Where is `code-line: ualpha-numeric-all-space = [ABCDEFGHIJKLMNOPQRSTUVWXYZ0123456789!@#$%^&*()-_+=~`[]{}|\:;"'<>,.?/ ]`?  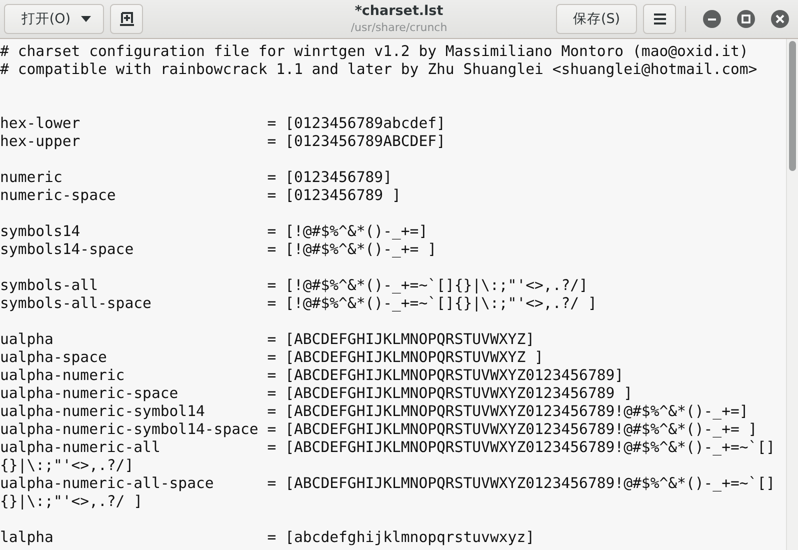 code-line: ualpha-numeric-all-space = [ABCDEFGHIJKLMNOPQRSTUVWXYZ0123456789!@#$%^&*()-_+=~`[]{}|\:;"'<>,.?/ ] is located at coordinates (388, 493).